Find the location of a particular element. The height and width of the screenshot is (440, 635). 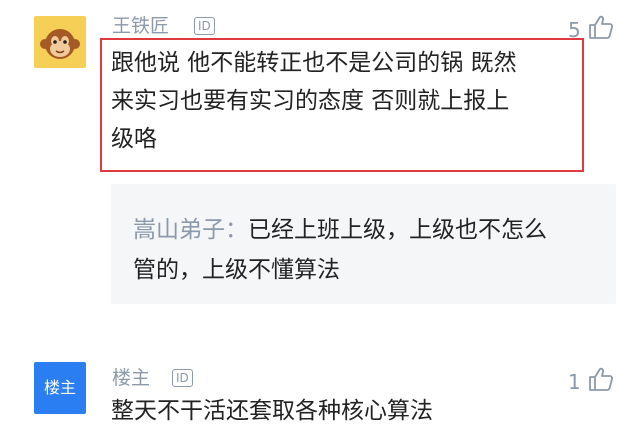

comment-line: 级咯 is located at coordinates (134, 139).